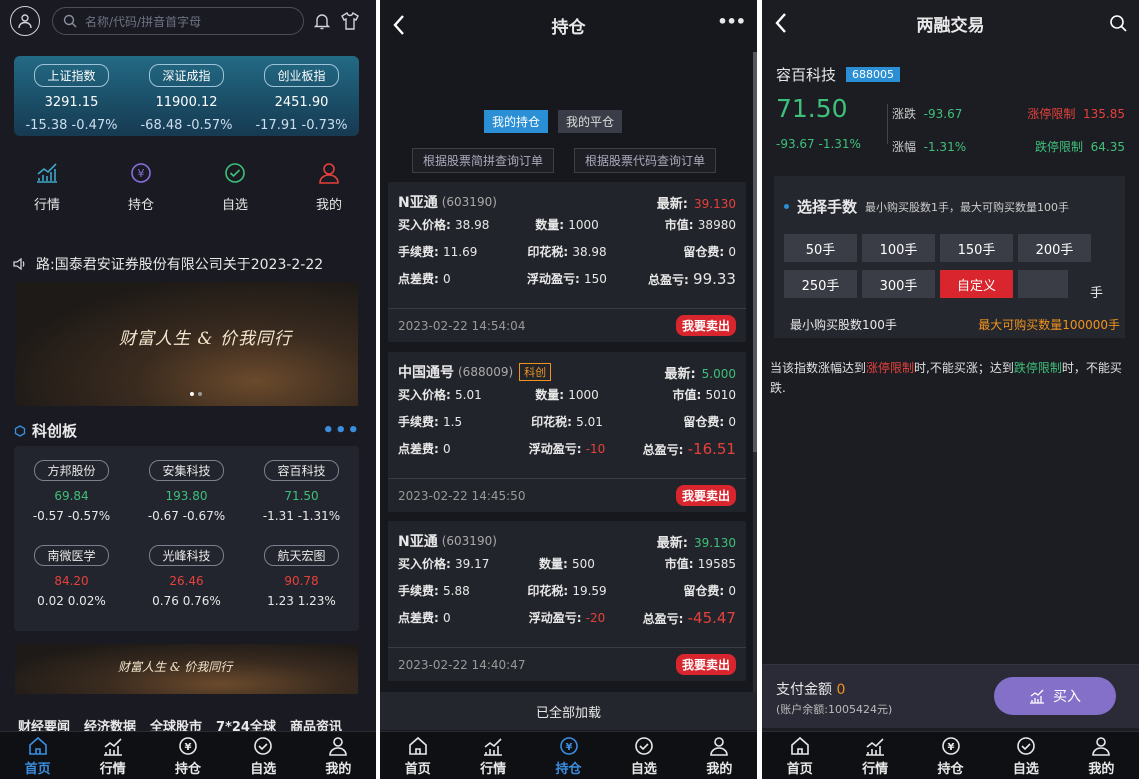  What do you see at coordinates (186, 516) in the screenshot?
I see `stock-change: -0.67 -0.67%` at bounding box center [186, 516].